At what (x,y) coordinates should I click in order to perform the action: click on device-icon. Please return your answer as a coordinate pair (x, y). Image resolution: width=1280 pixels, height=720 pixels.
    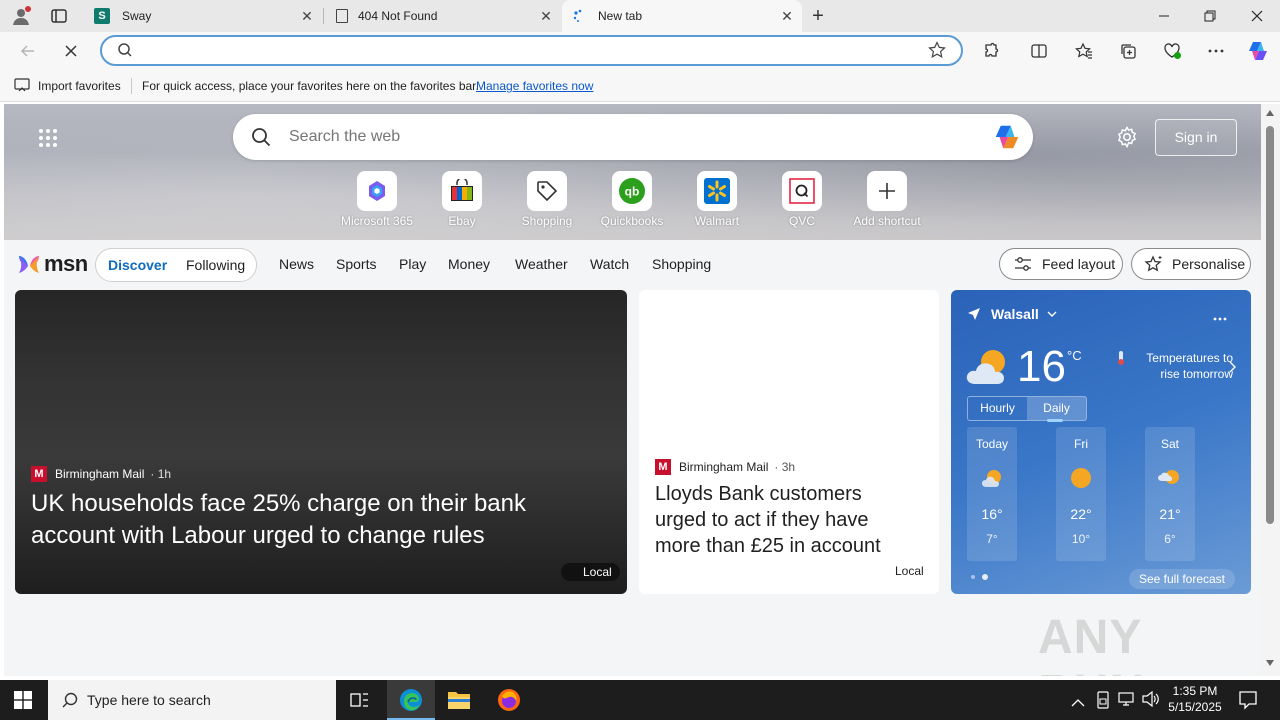
    Looking at the image, I should click on (1103, 702).